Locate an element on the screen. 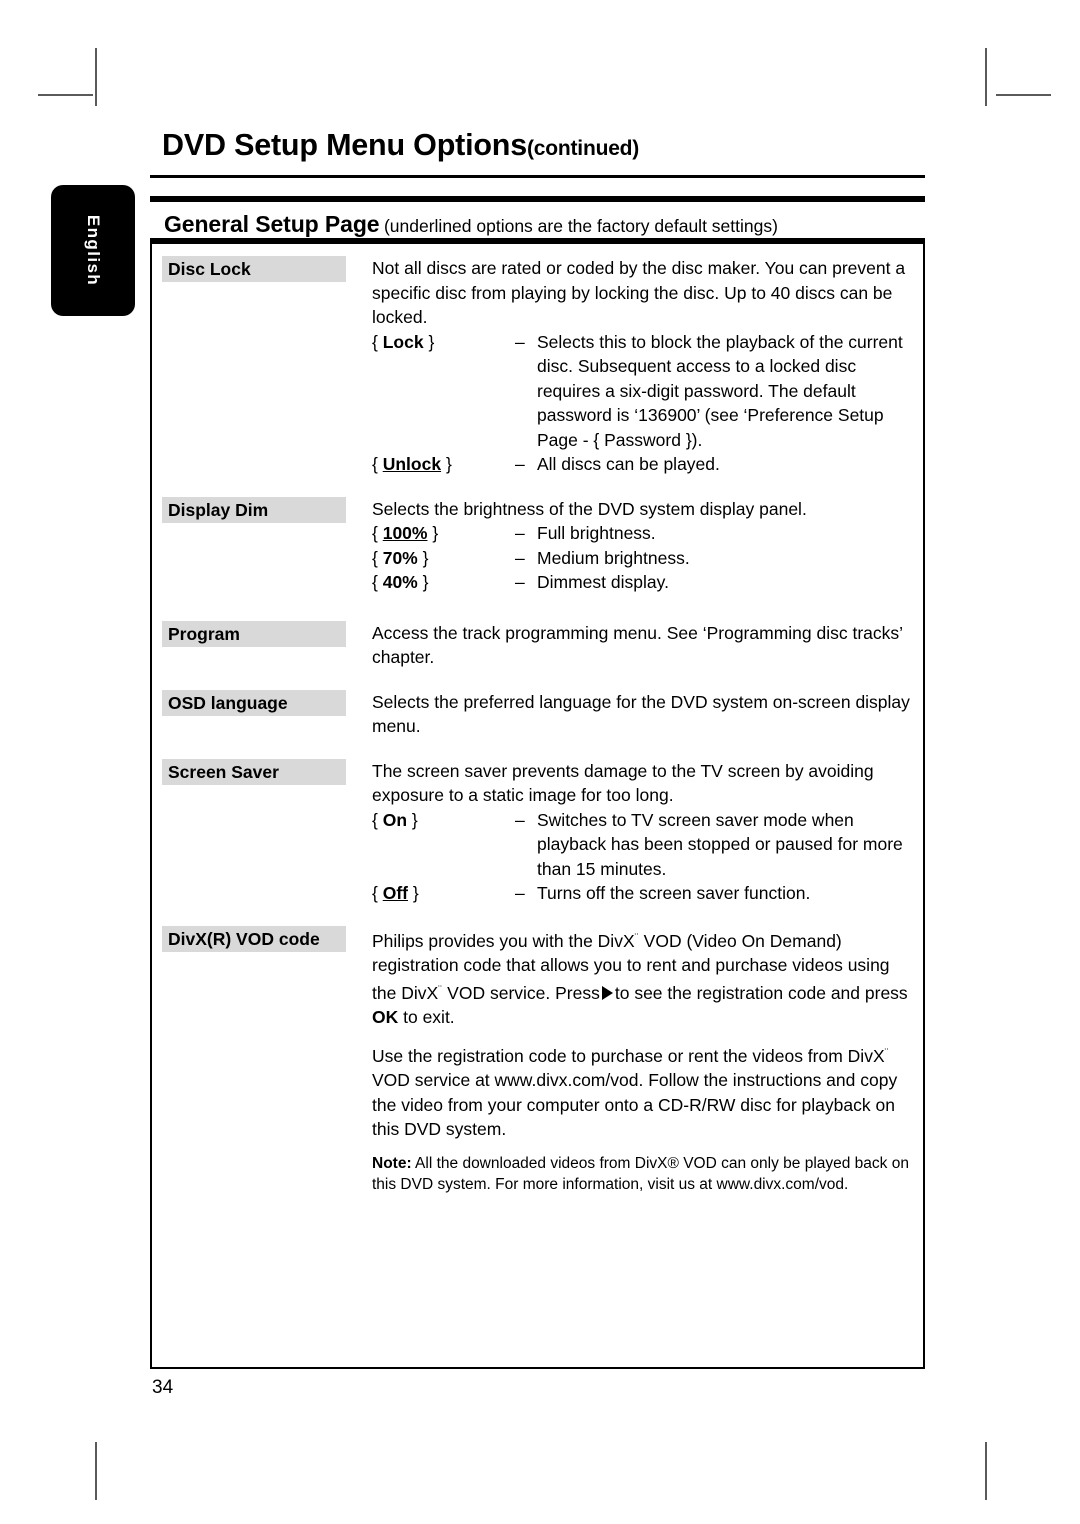 The width and height of the screenshot is (1080, 1524). option-key-label: Off is located at coordinates (395, 893).